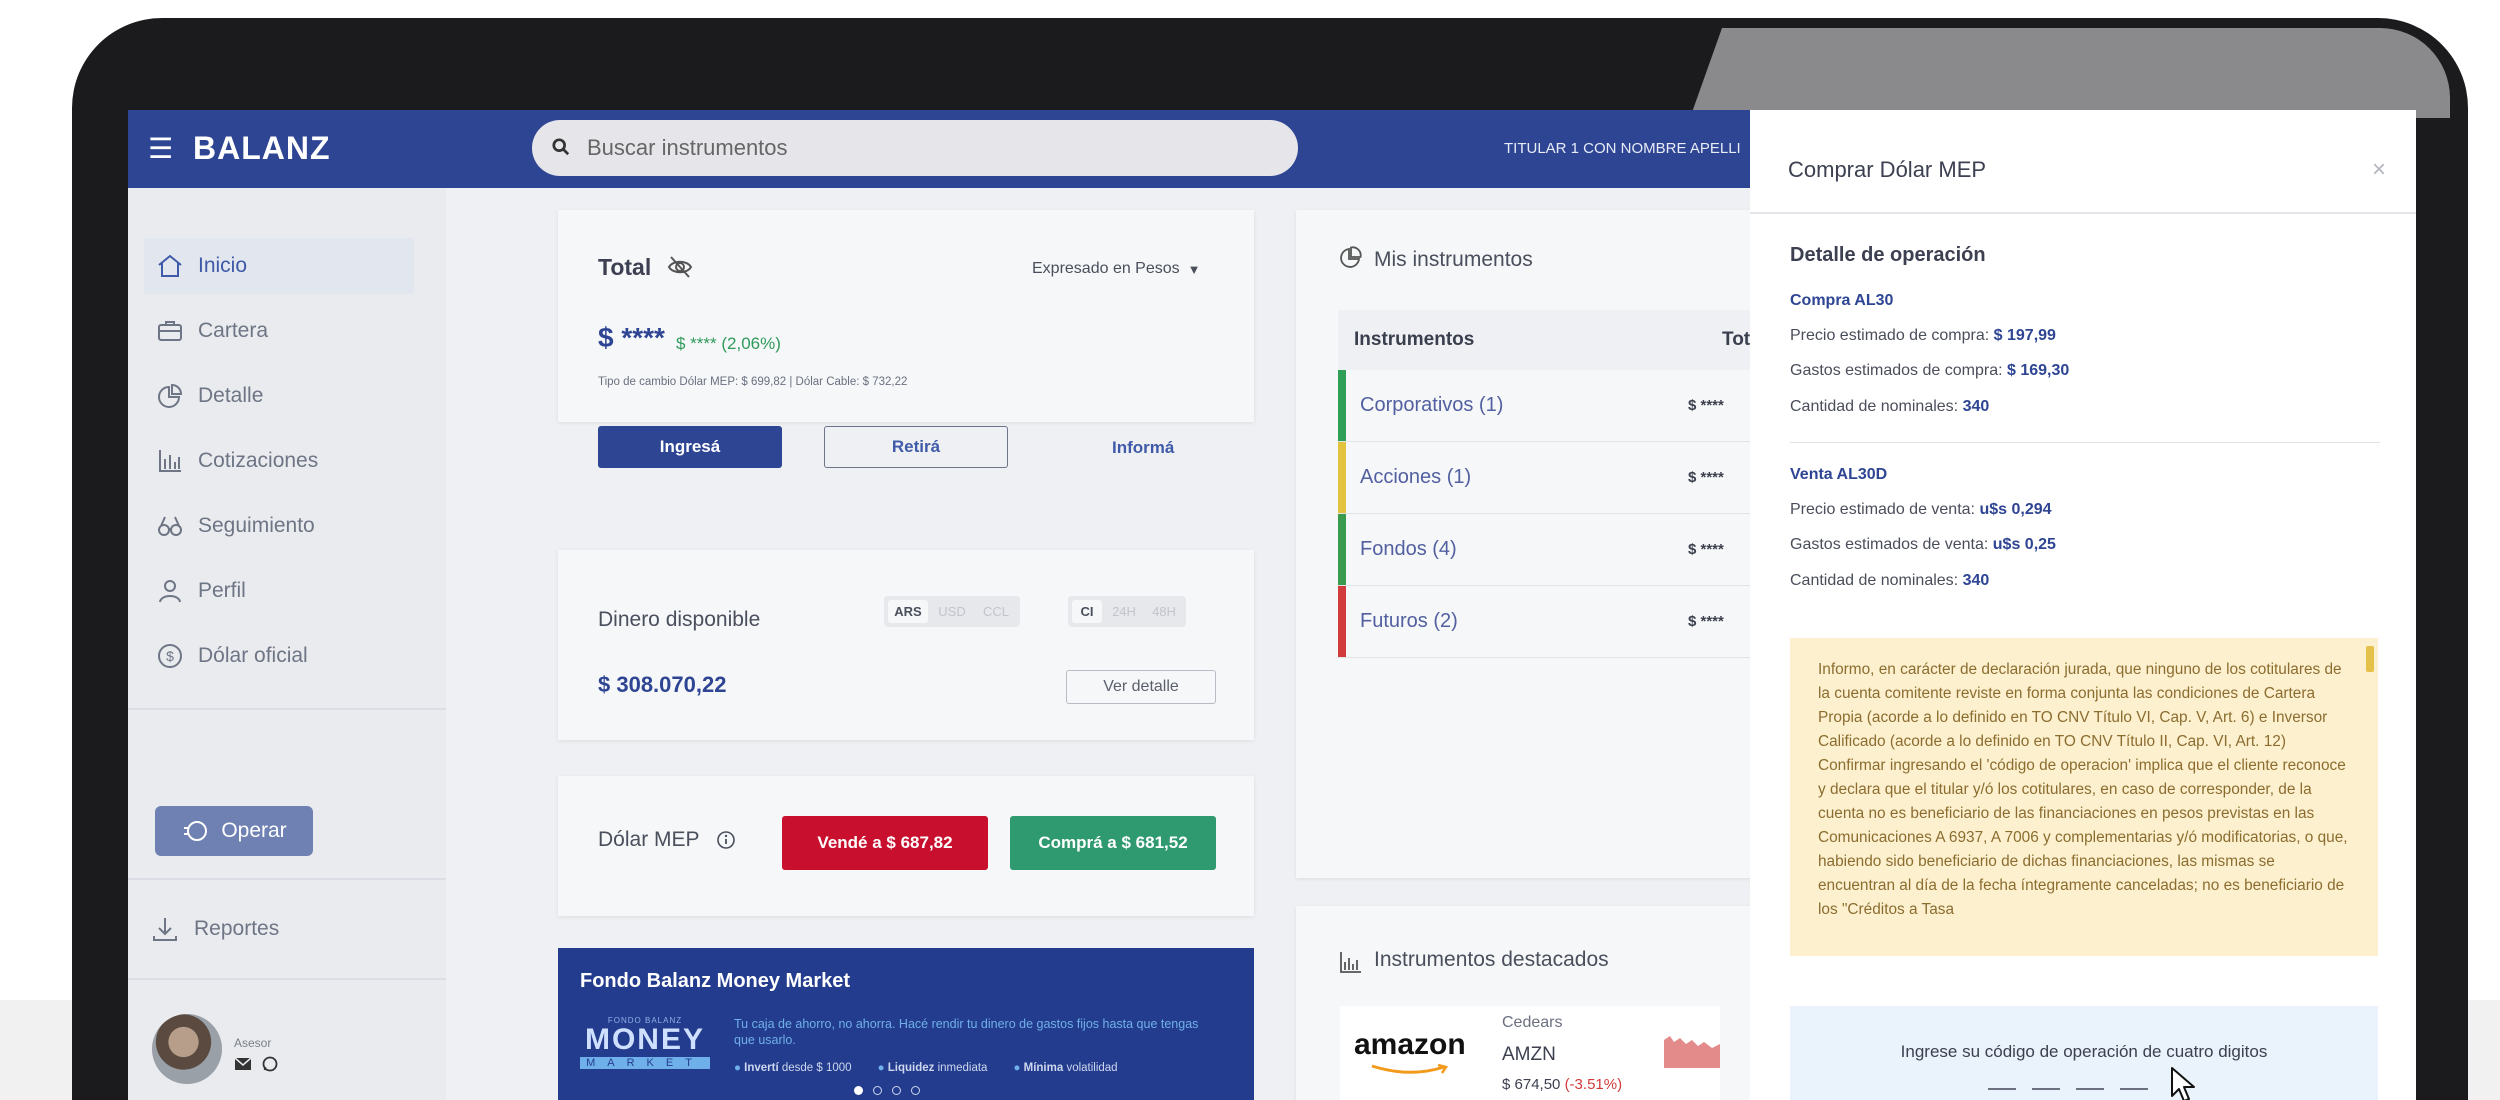 The width and height of the screenshot is (2500, 1100). What do you see at coordinates (916, 447) in the screenshot?
I see `retira-button: Retirá` at bounding box center [916, 447].